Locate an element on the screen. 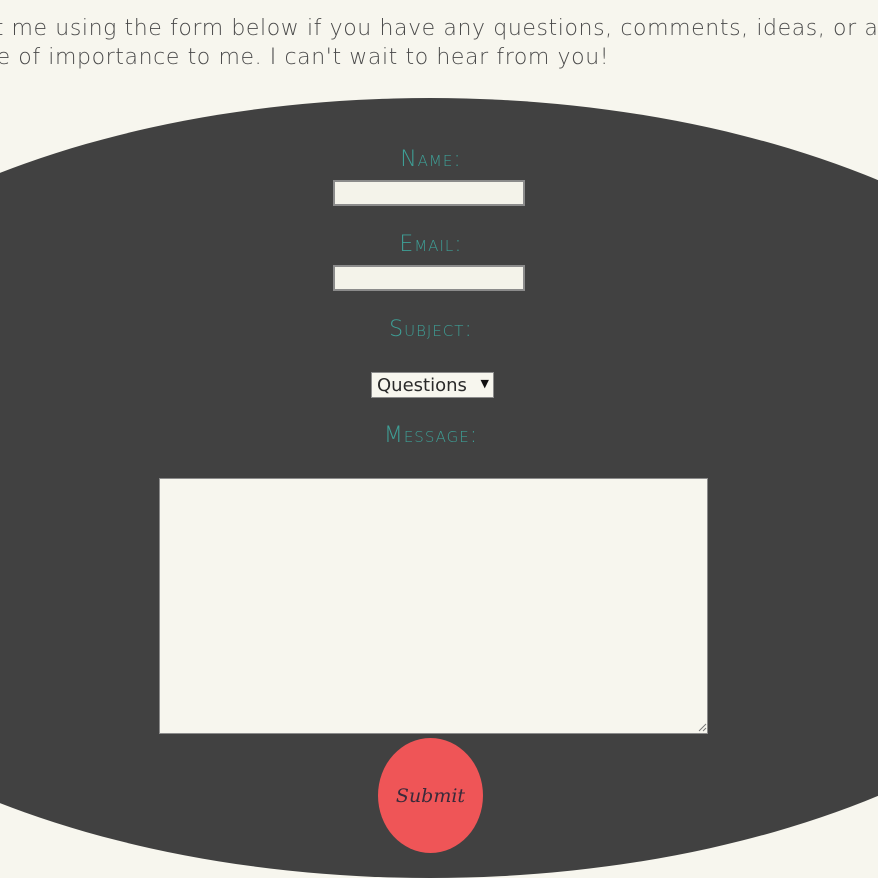 The image size is (878, 878). subject-label: Subject: is located at coordinates (431, 329).